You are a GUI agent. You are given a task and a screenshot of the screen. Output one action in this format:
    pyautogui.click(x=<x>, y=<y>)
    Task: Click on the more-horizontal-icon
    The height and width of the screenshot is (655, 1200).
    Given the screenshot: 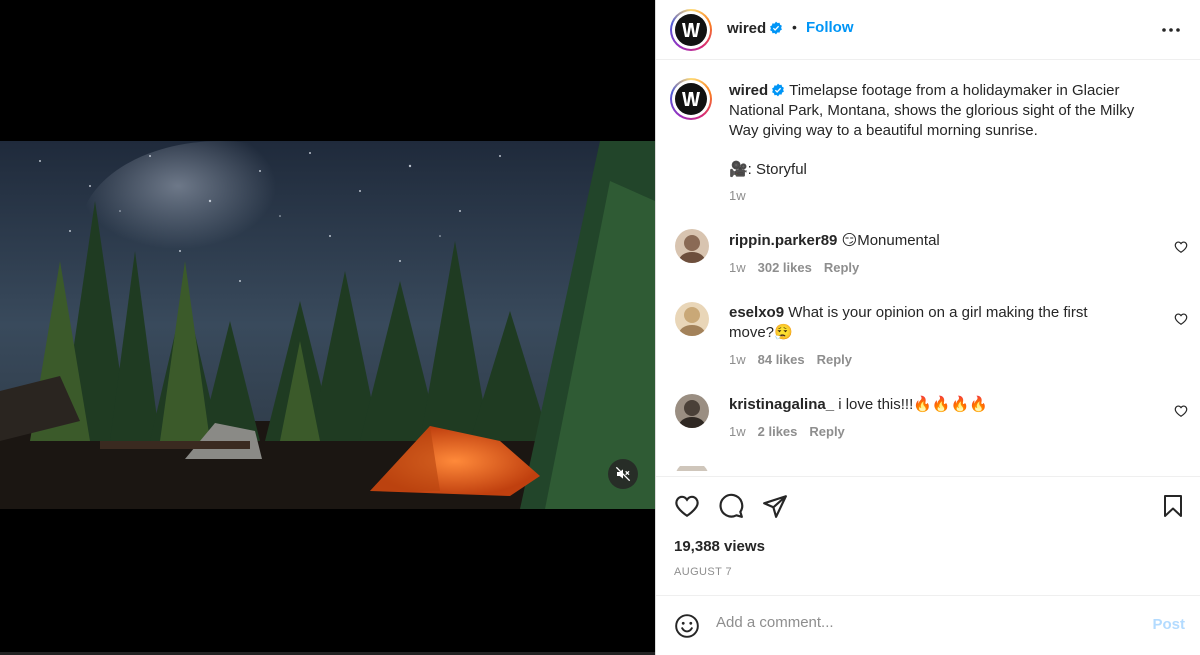 What is the action you would take?
    pyautogui.click(x=1171, y=30)
    